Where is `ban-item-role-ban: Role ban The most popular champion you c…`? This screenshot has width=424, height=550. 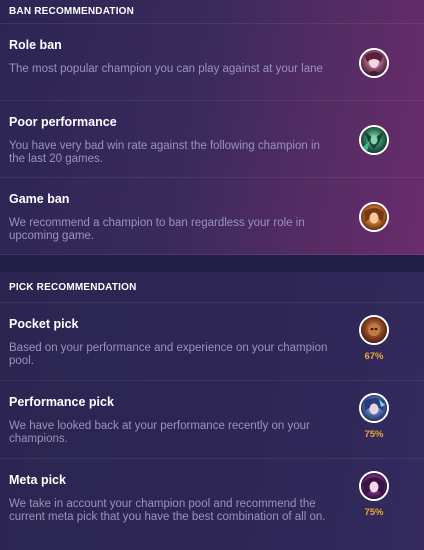 ban-item-role-ban: Role ban The most popular champion you c… is located at coordinates (212, 62).